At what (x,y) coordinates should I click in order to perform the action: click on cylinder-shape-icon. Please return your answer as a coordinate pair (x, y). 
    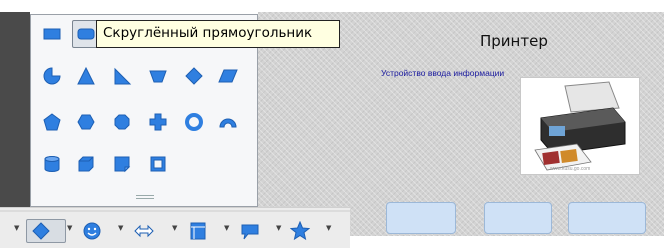
    Looking at the image, I should click on (52, 164).